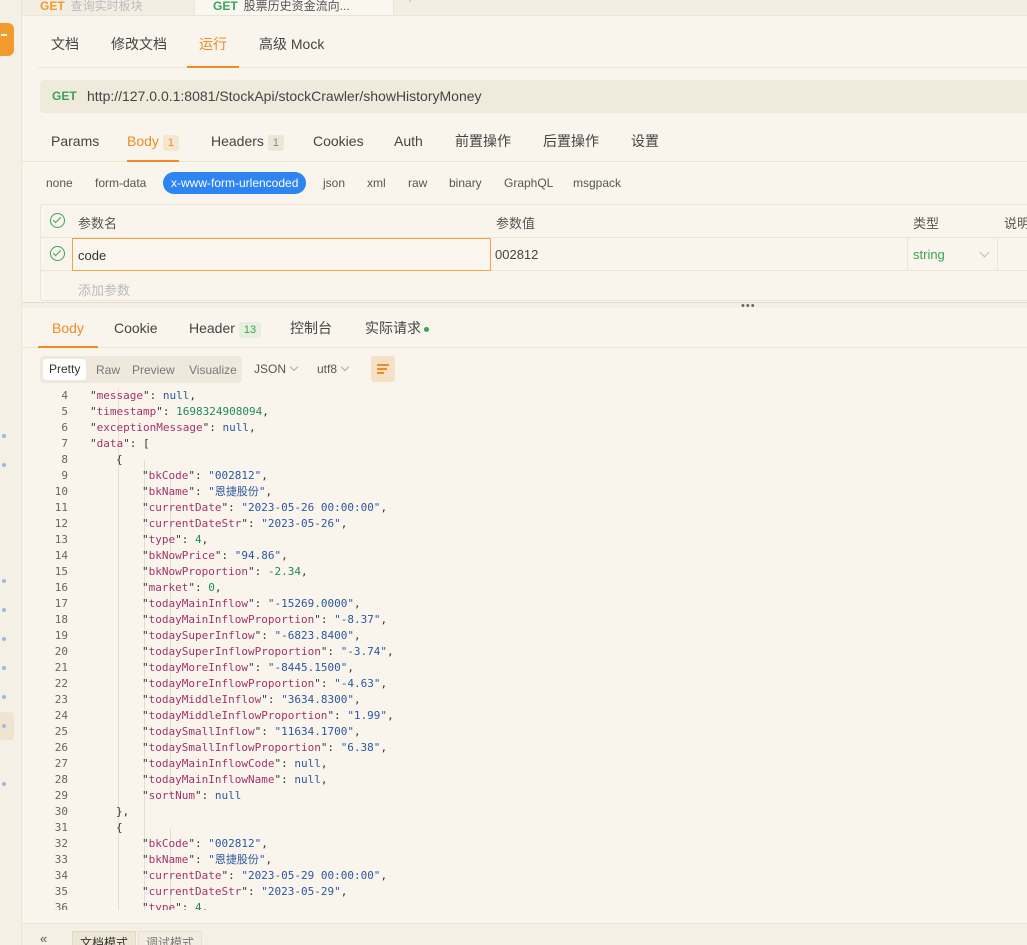 The image size is (1027, 945). Describe the element at coordinates (465, 183) in the screenshot. I see `body-type-binary: binary` at that location.